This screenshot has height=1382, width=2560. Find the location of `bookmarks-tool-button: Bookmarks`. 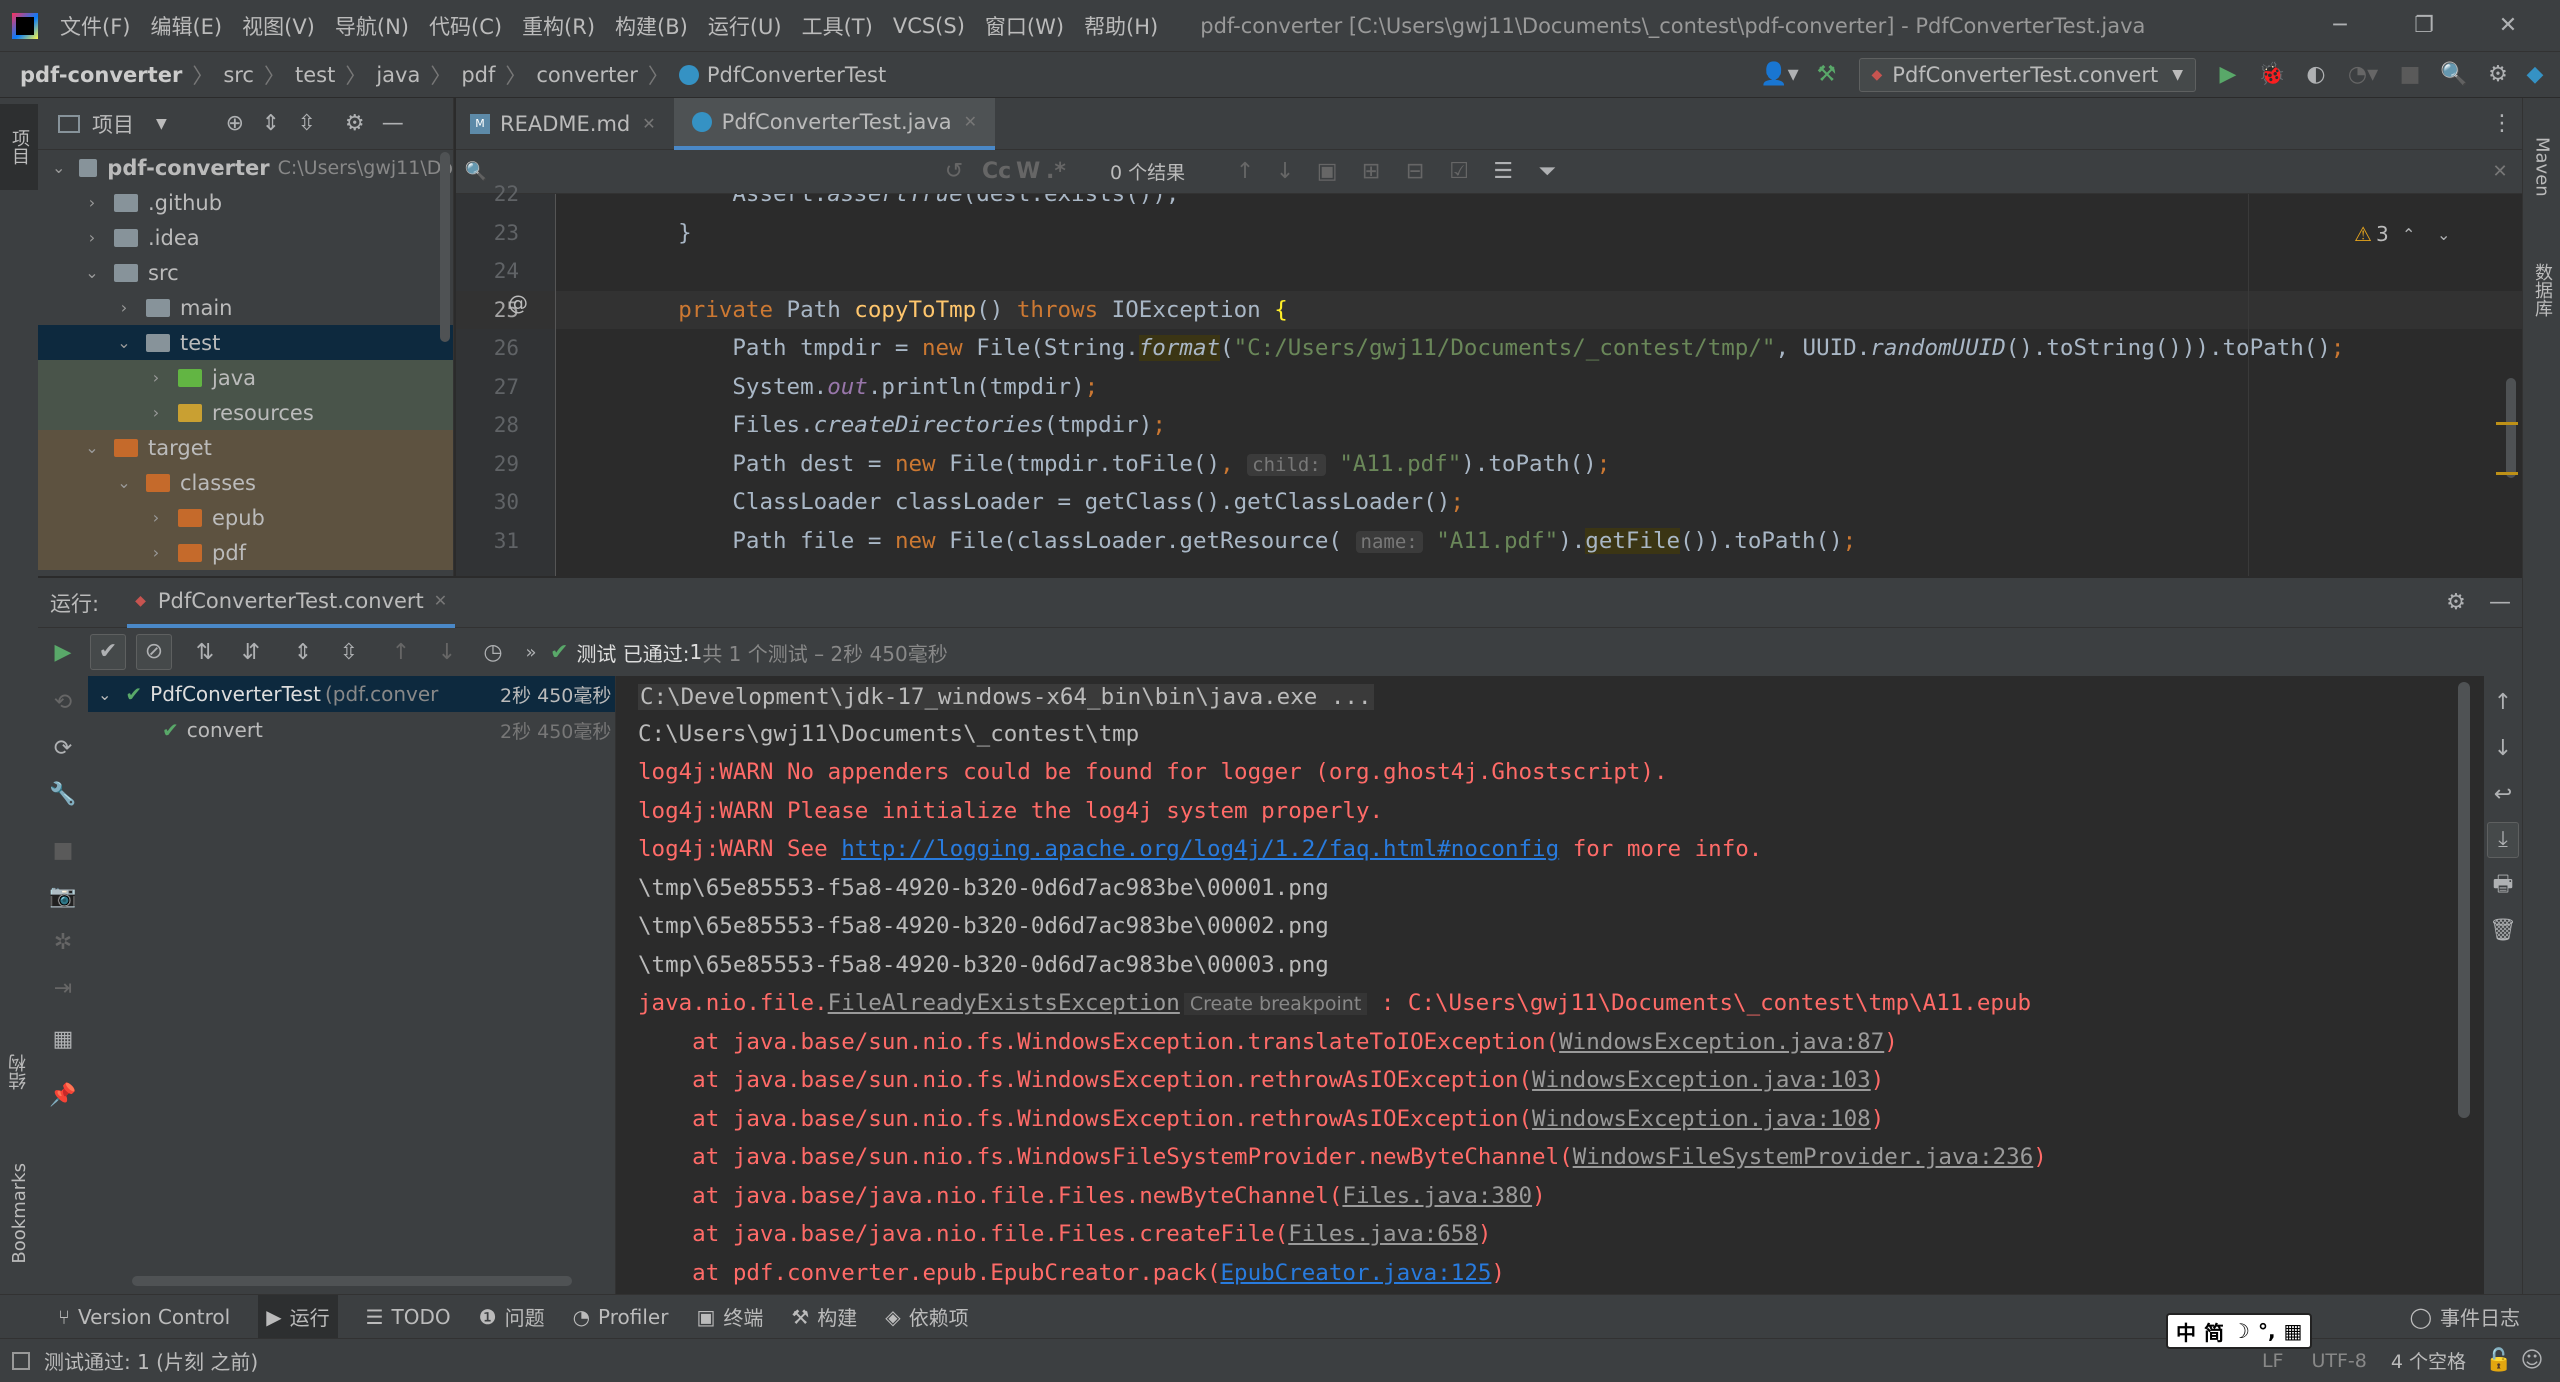

bookmarks-tool-button: Bookmarks is located at coordinates (19, 1213).